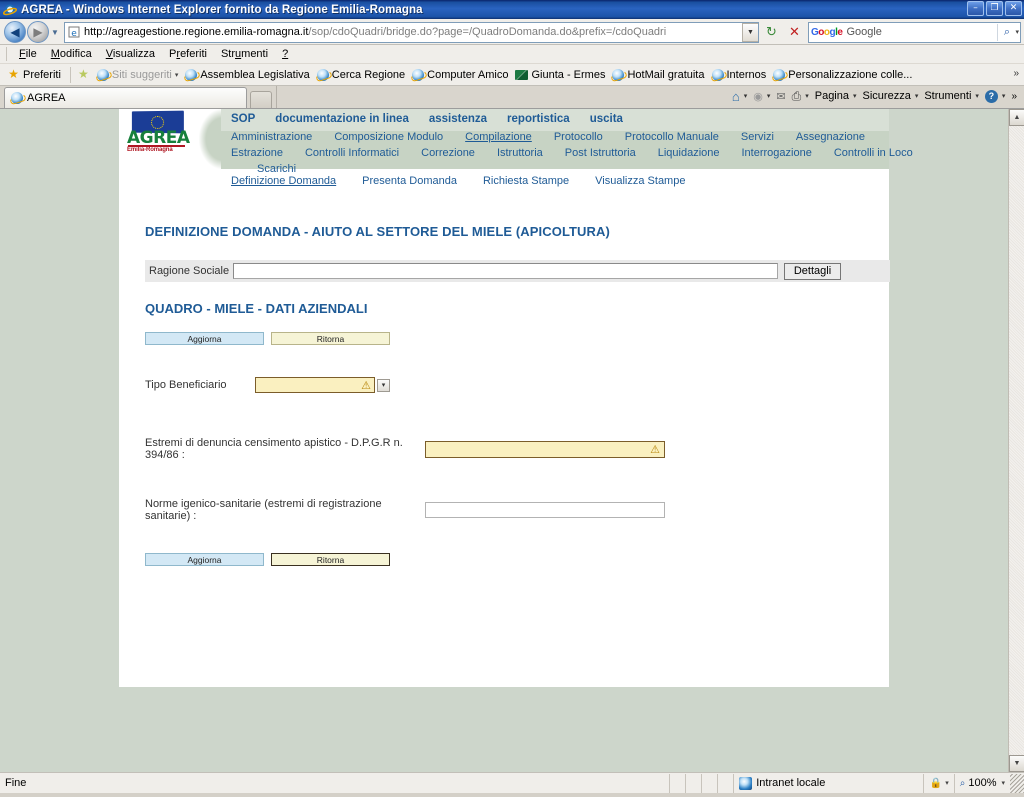  Describe the element at coordinates (461, 74) in the screenshot. I see `favorite-link-computer-amico: Computer Amico` at that location.